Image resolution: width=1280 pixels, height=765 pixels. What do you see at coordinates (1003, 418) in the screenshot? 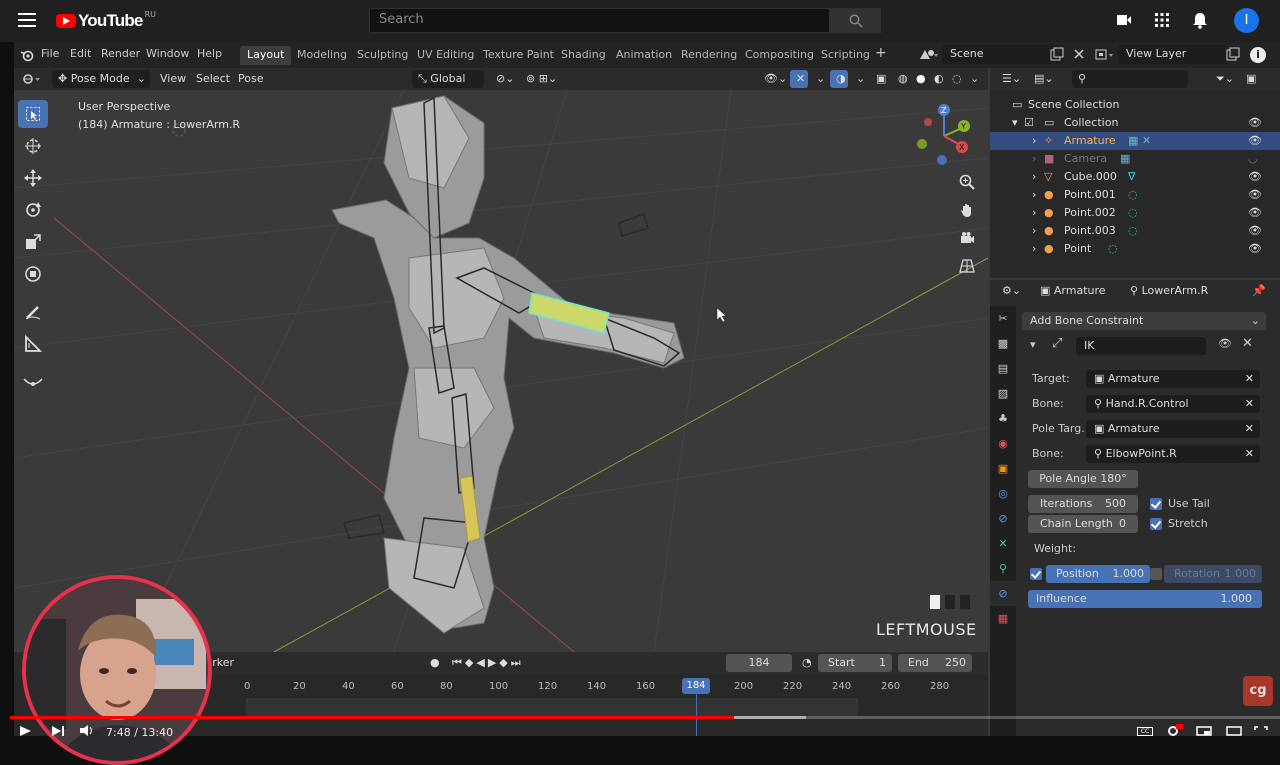
I see `scene-tab: ♣` at bounding box center [1003, 418].